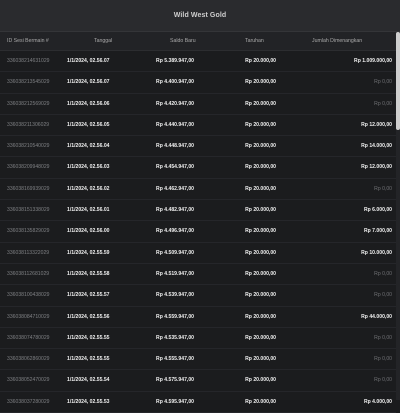  I want to click on column-header-win: Jumlah Dimenangkan, so click(337, 41).